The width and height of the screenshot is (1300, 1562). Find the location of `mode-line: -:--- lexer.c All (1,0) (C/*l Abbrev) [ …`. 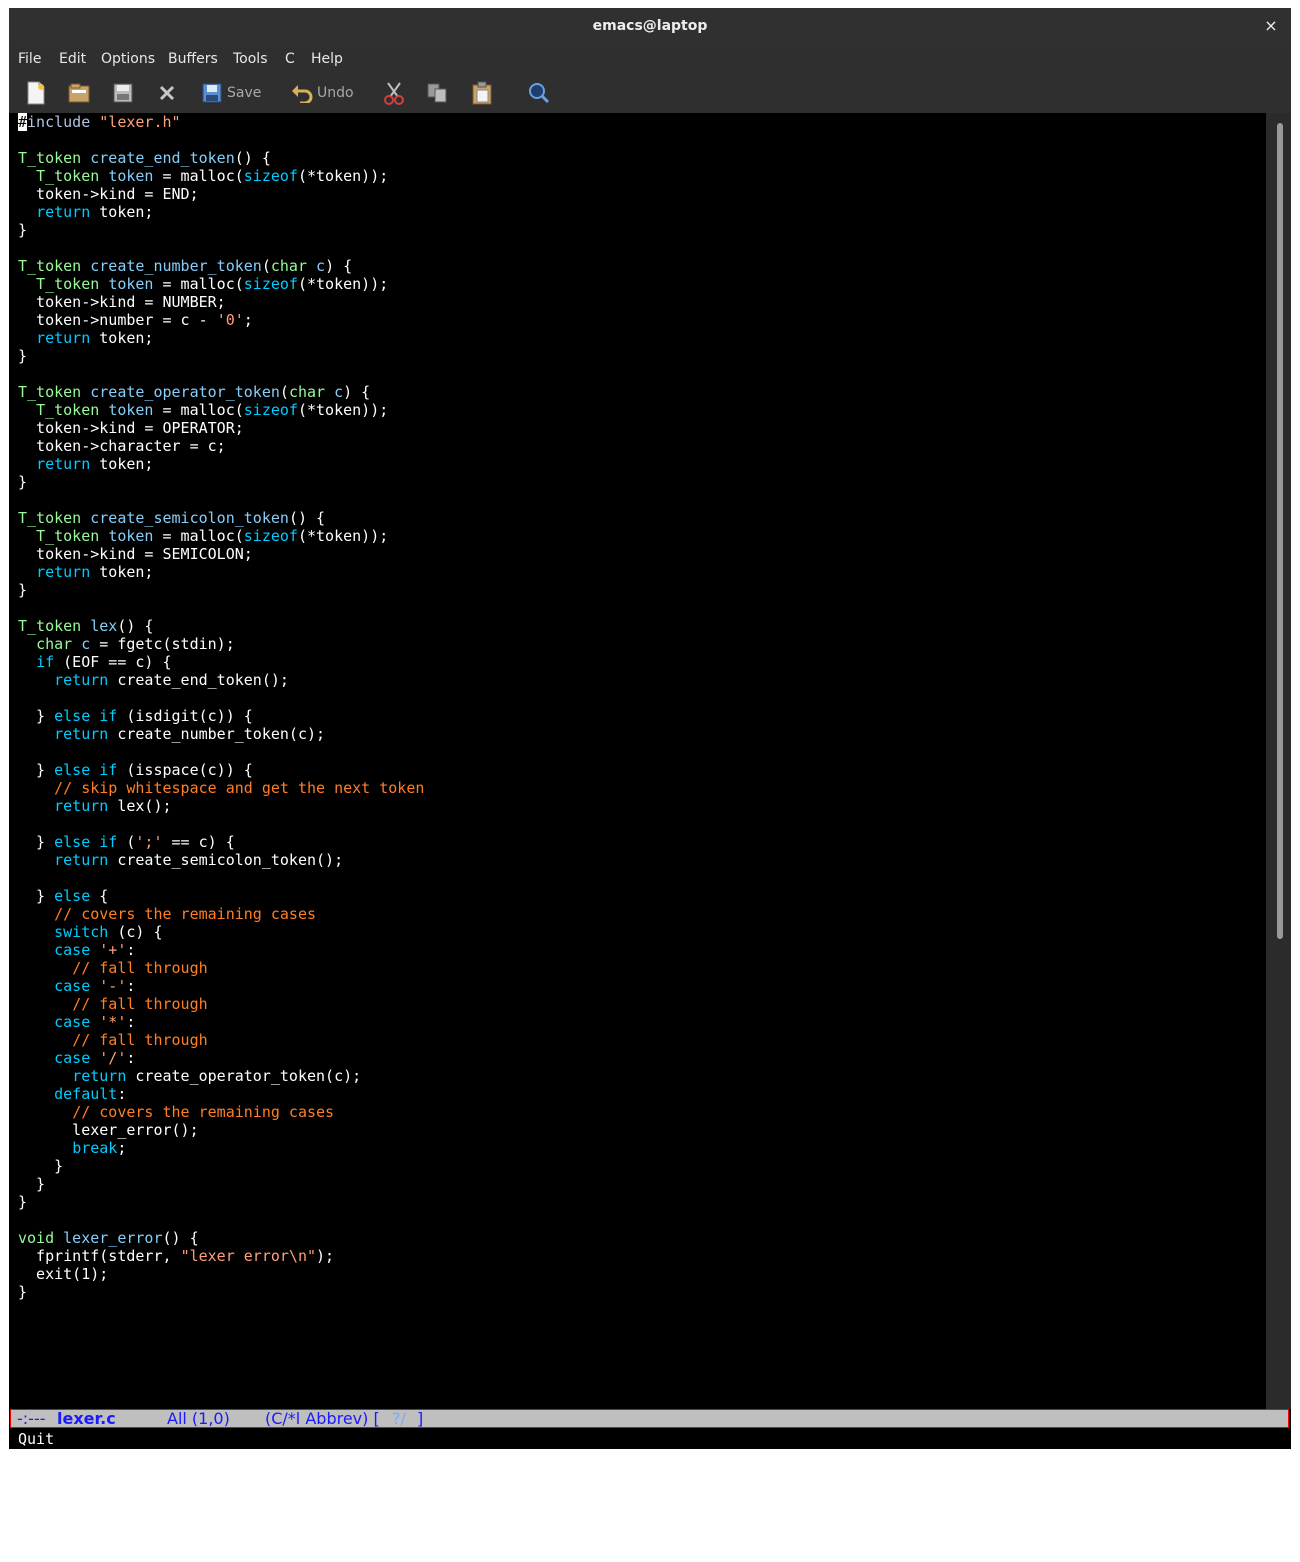

mode-line: -:--- lexer.c All (1,0) (C/*l Abbrev) [ … is located at coordinates (649, 1418).